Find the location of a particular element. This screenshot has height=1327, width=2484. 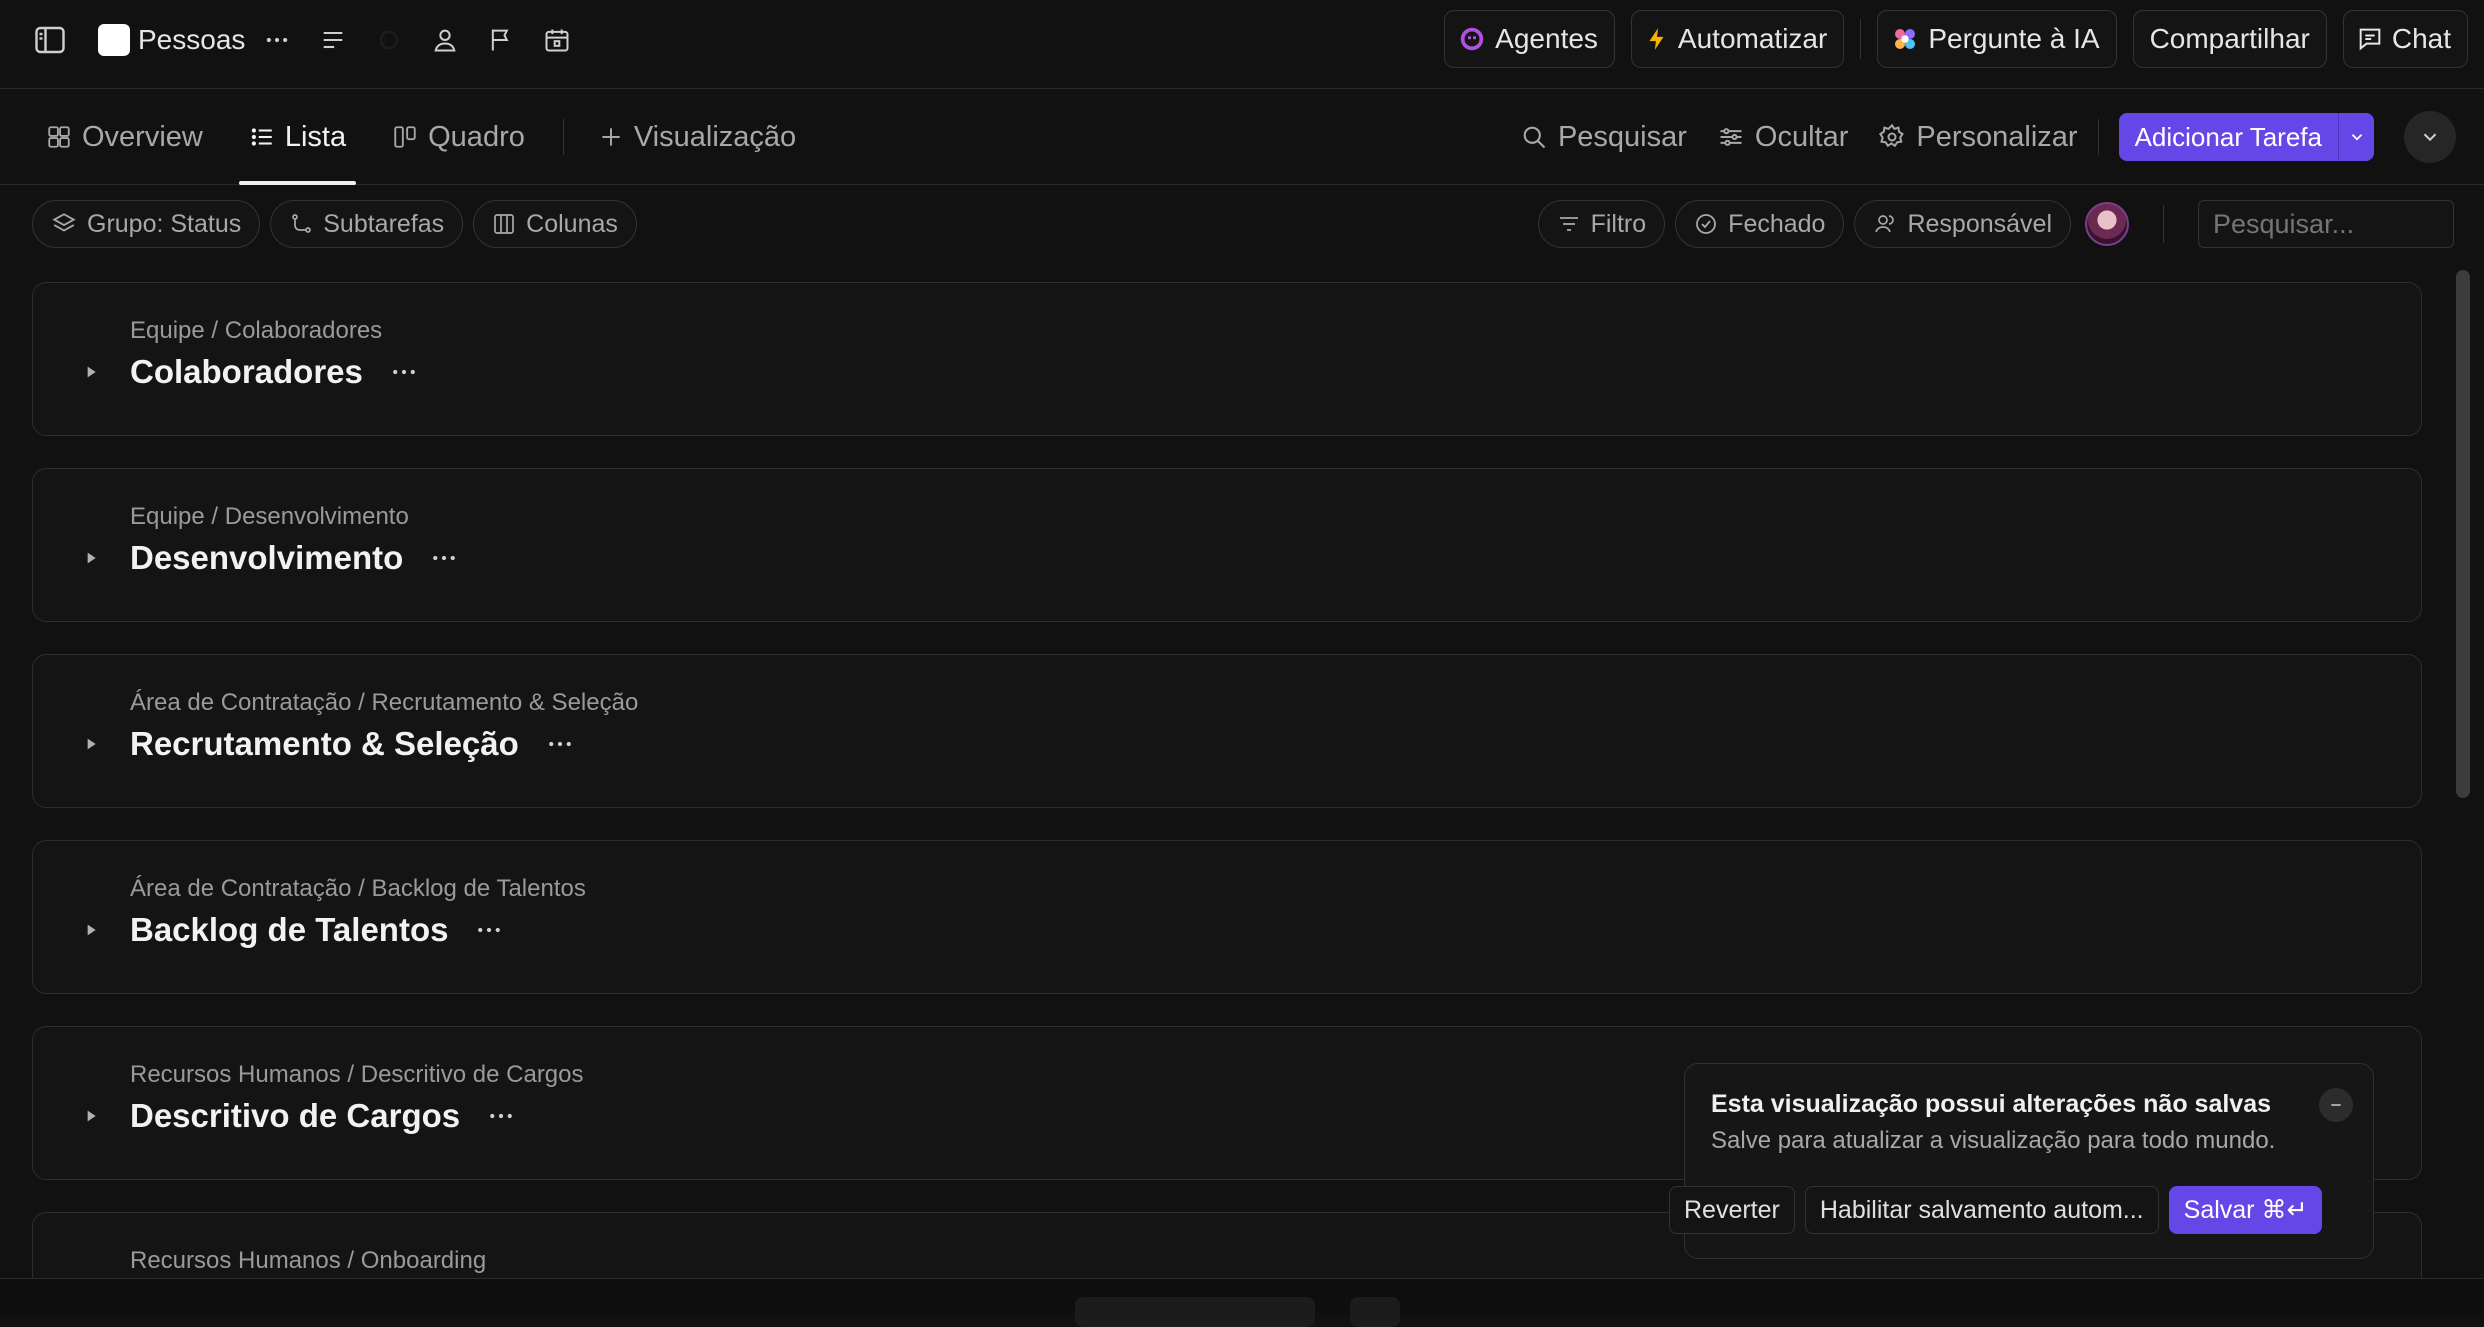

closed-chip: Fechado is located at coordinates (1760, 224).